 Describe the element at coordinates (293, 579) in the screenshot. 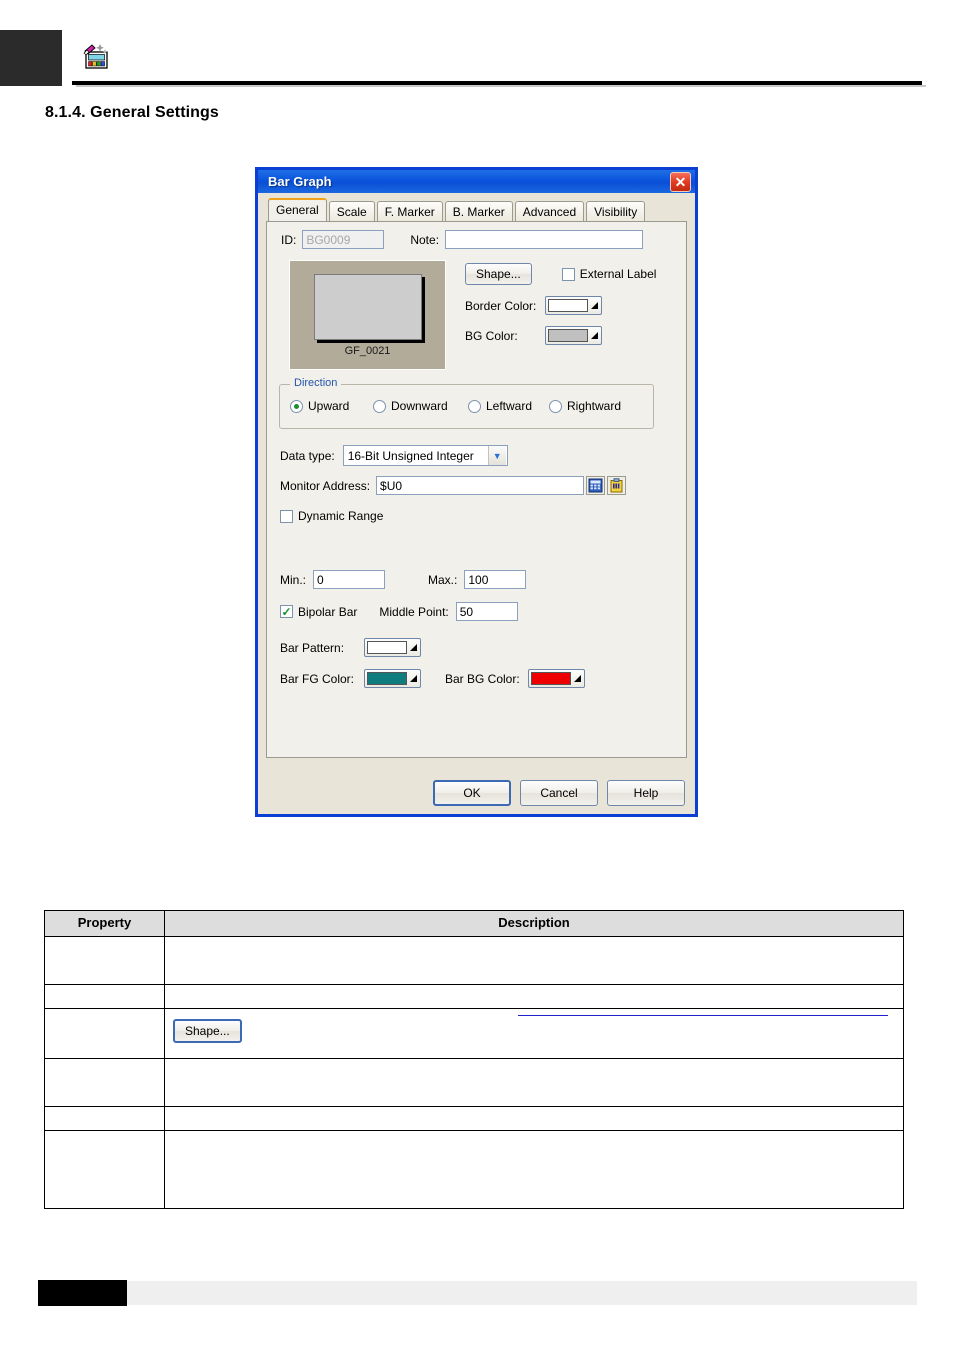

I see `min-label: Min.:` at that location.